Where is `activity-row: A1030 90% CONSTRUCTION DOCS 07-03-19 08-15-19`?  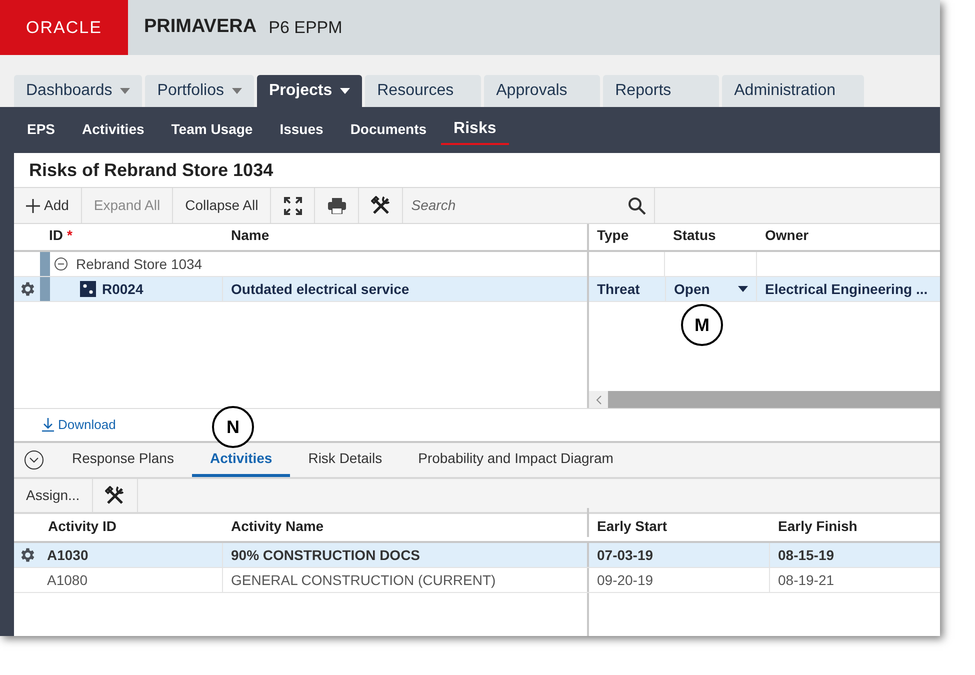
activity-row: A1030 90% CONSTRUCTION DOCS 07-03-19 08-15-19 is located at coordinates (477, 555).